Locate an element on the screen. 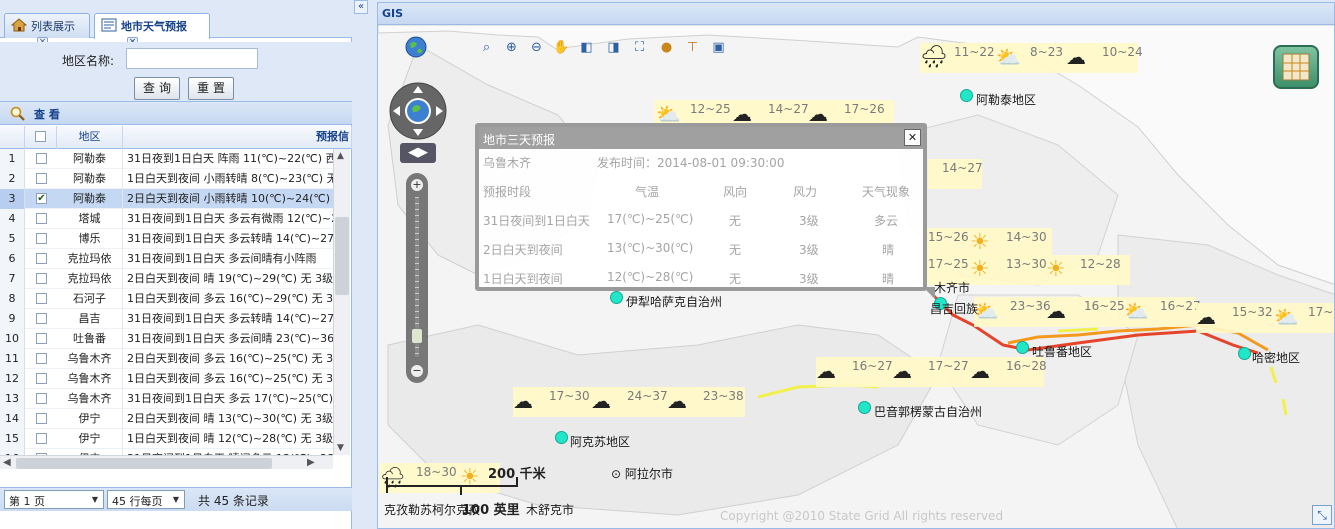  next-extent-icon: ◨ is located at coordinates (613, 47).